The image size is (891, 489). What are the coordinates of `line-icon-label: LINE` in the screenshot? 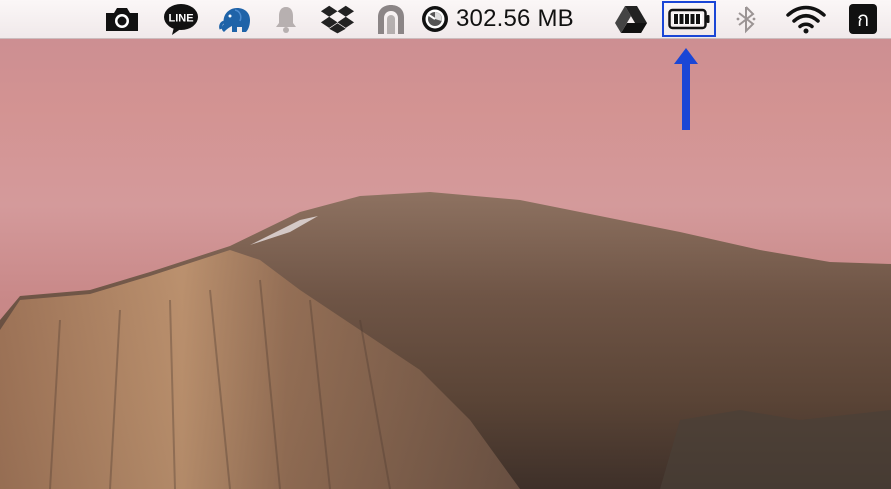 It's located at (180, 19).